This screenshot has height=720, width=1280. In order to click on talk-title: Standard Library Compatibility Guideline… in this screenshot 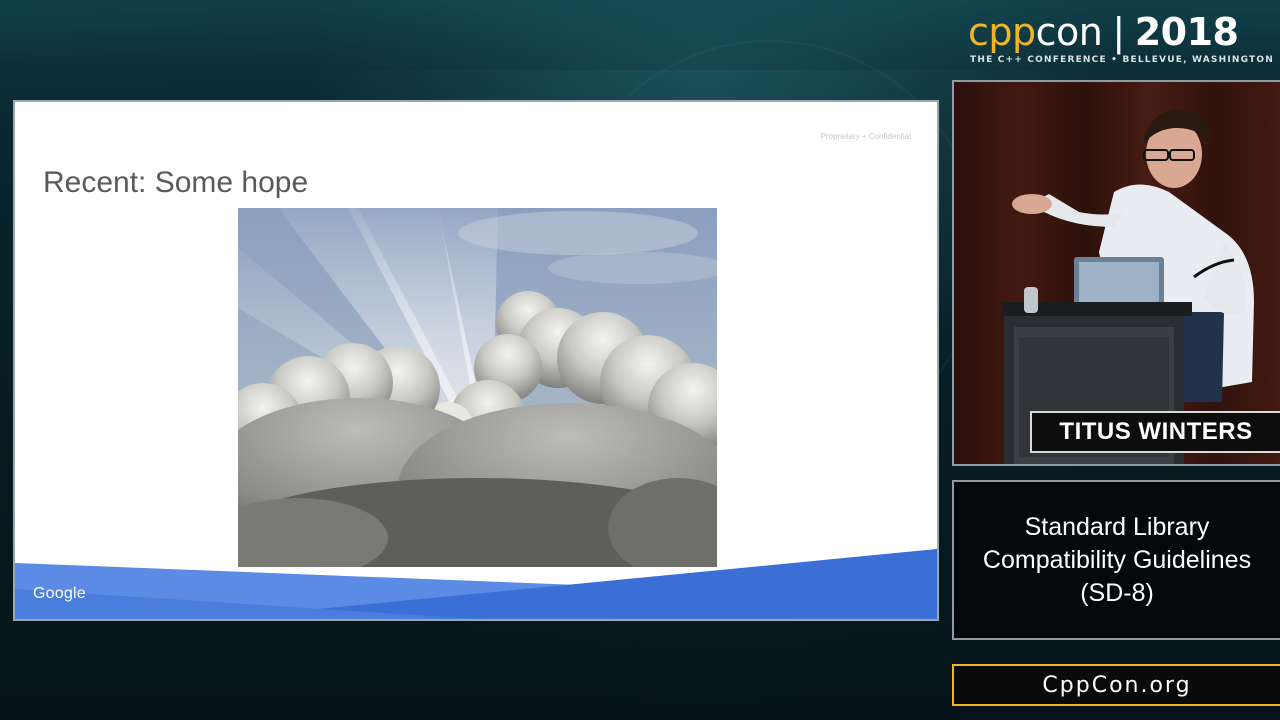, I will do `click(1117, 559)`.